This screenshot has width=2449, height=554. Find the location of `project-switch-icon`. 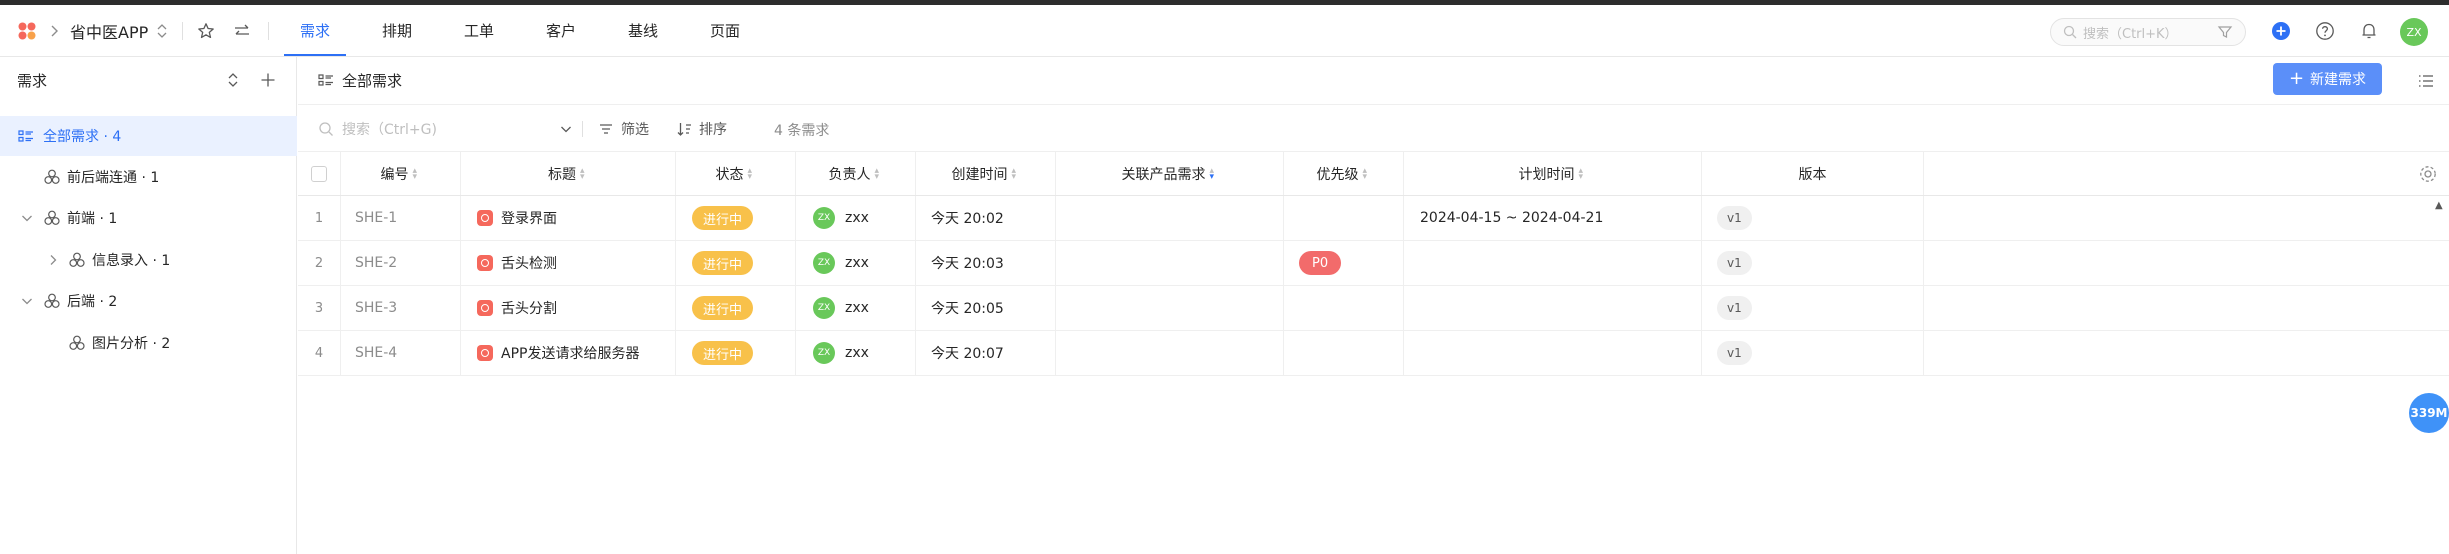

project-switch-icon is located at coordinates (162, 31).